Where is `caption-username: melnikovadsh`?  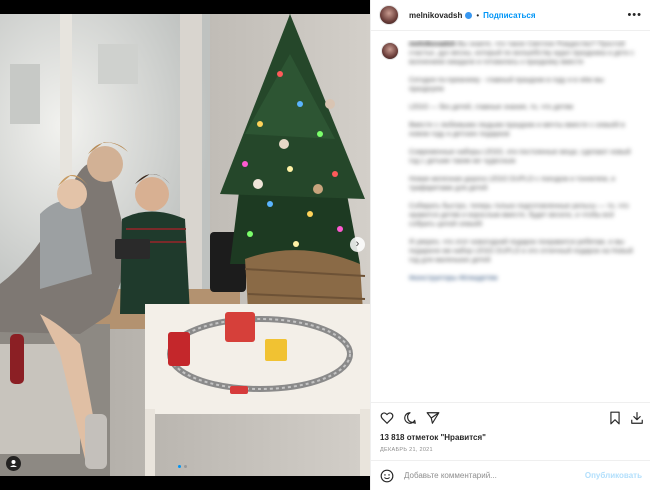 caption-username: melnikovadsh is located at coordinates (432, 44).